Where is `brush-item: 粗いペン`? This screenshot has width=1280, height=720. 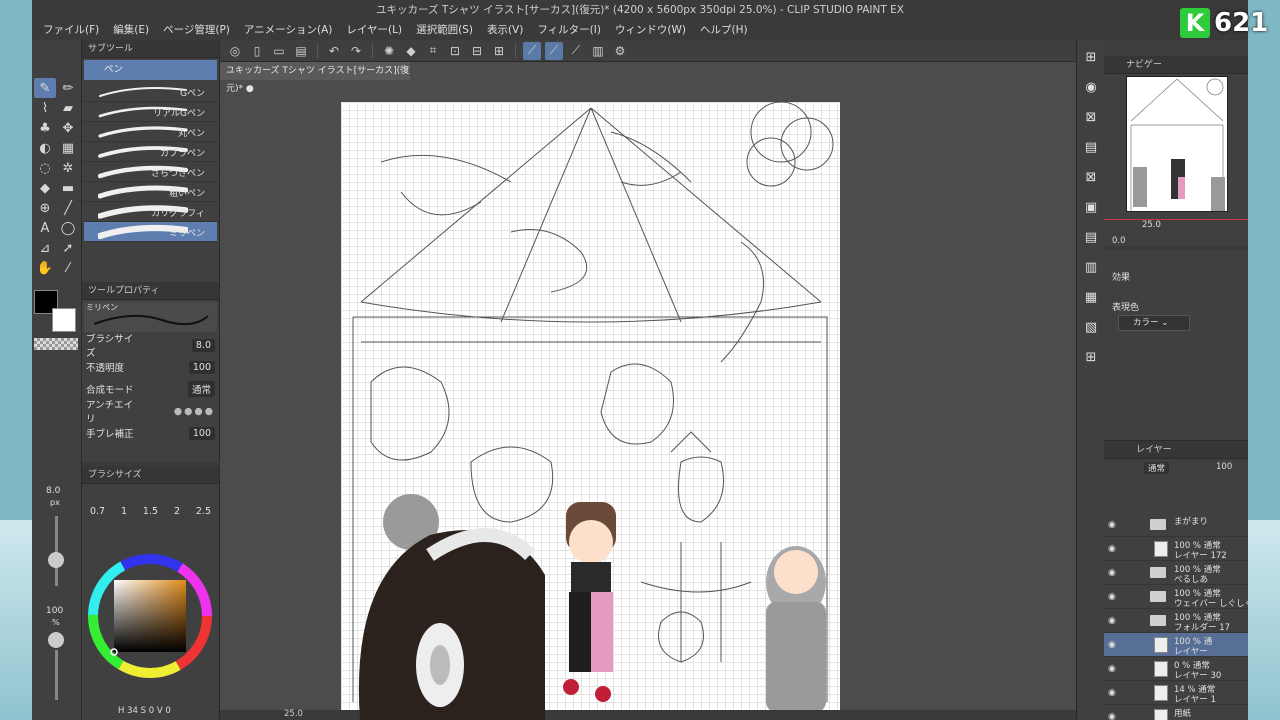
brush-item: 粗いペン is located at coordinates (150, 192).